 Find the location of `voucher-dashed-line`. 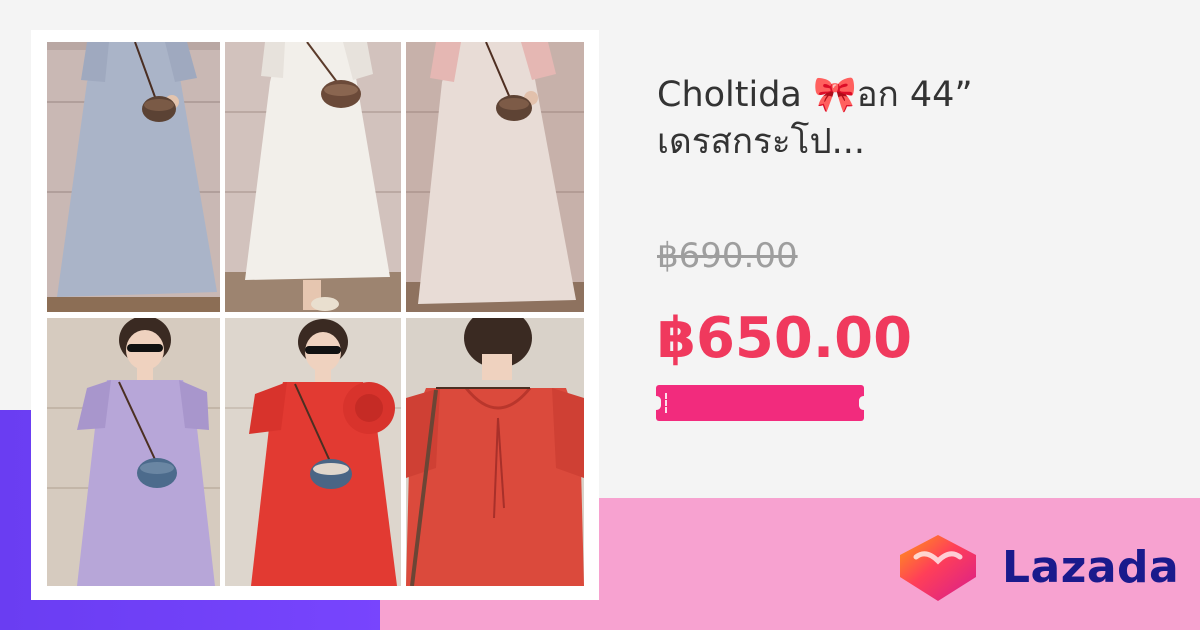

voucher-dashed-line is located at coordinates (666, 403).